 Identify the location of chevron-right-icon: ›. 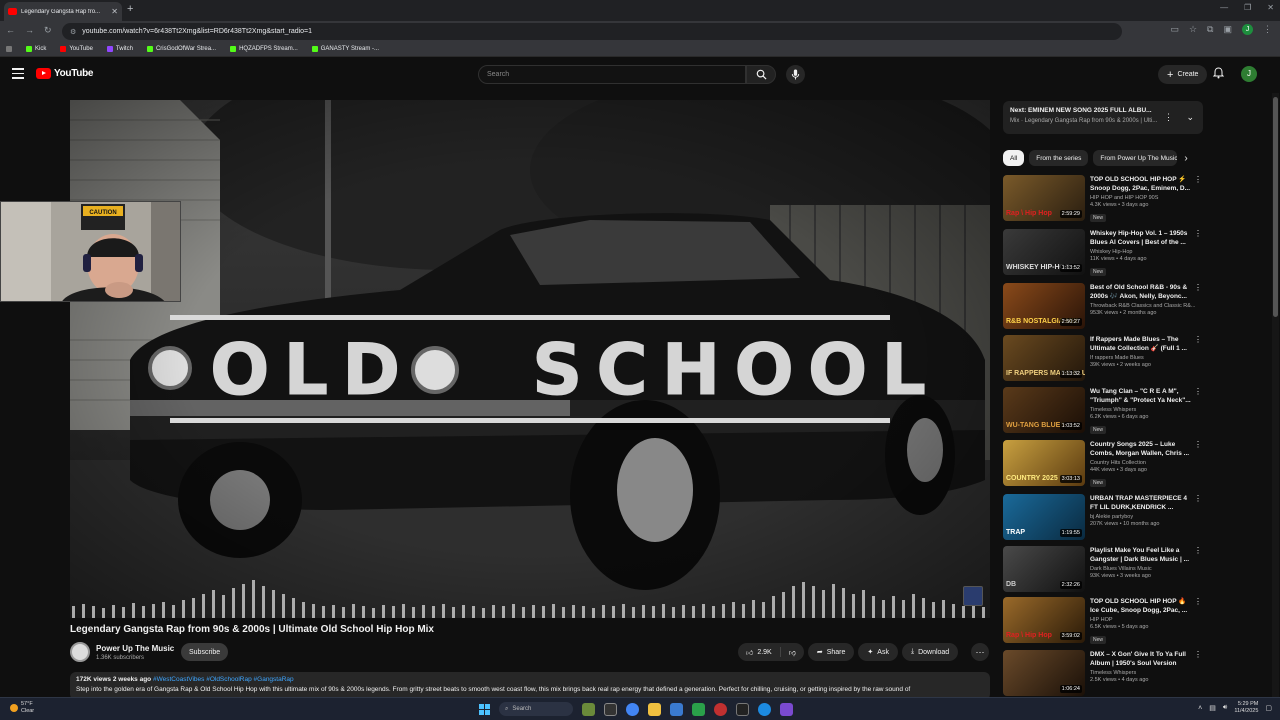
(1185, 158).